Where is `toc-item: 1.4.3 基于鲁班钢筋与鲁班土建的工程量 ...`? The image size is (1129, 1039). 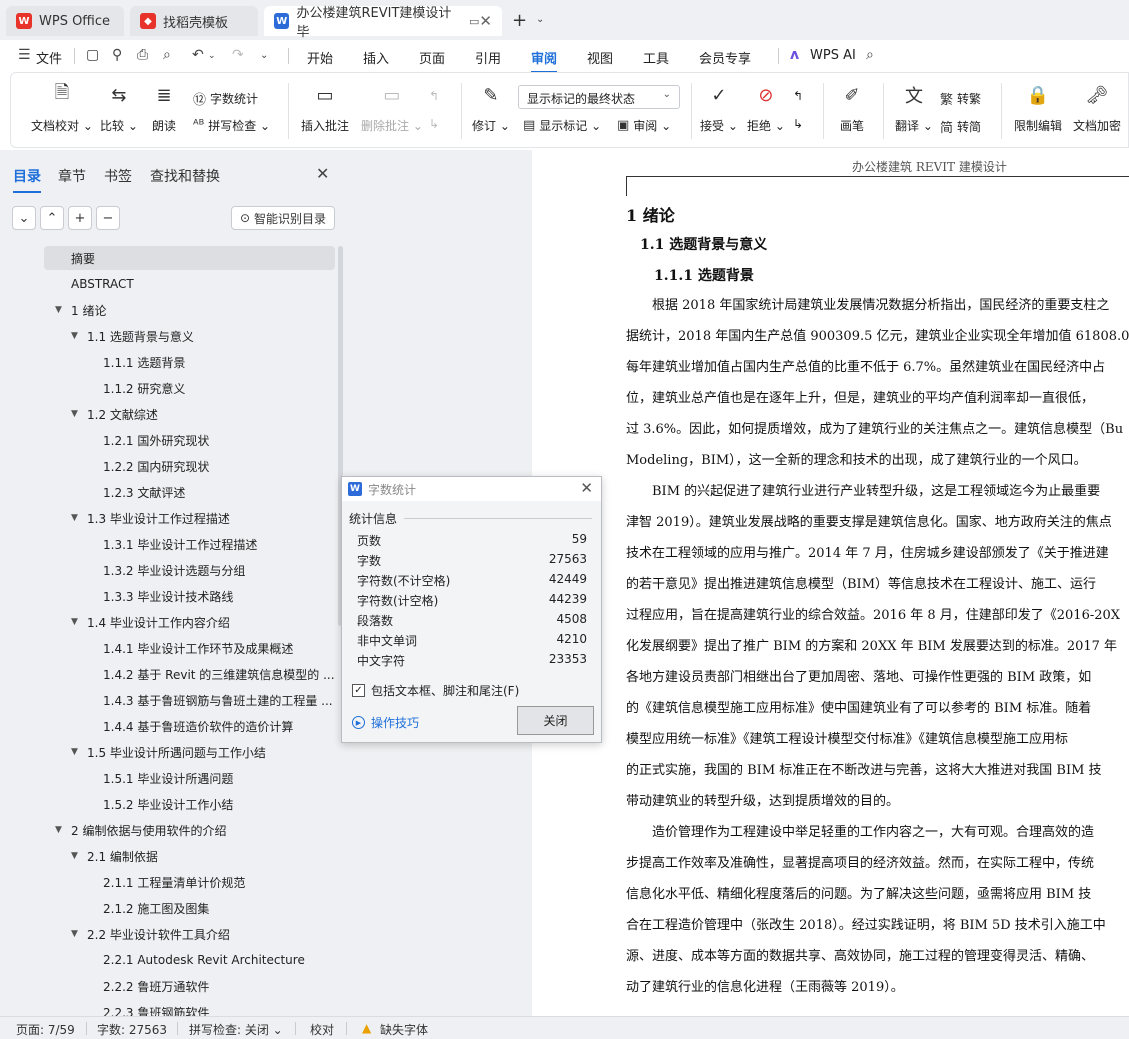
toc-item: 1.4.3 基于鲁班钢筋与鲁班土建的工程量 ... is located at coordinates (211, 700).